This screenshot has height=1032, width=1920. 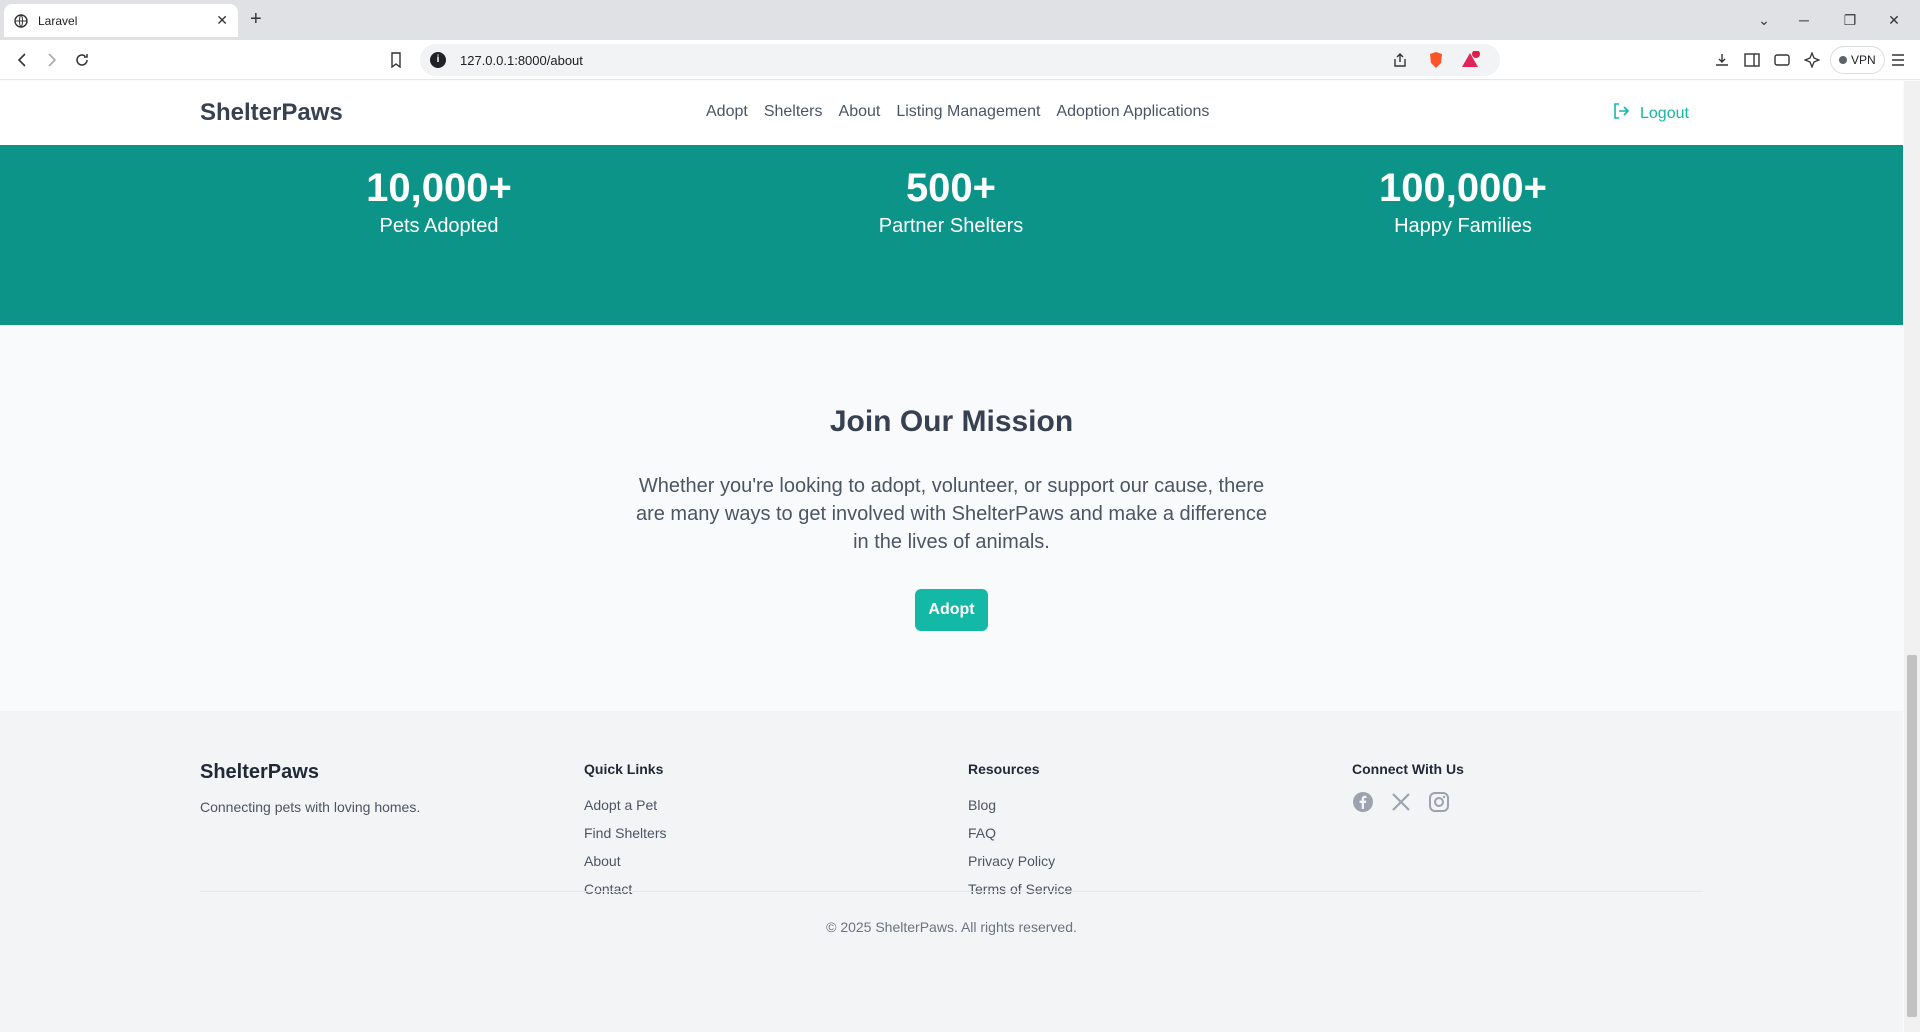 What do you see at coordinates (82, 60) in the screenshot?
I see `reload-icon` at bounding box center [82, 60].